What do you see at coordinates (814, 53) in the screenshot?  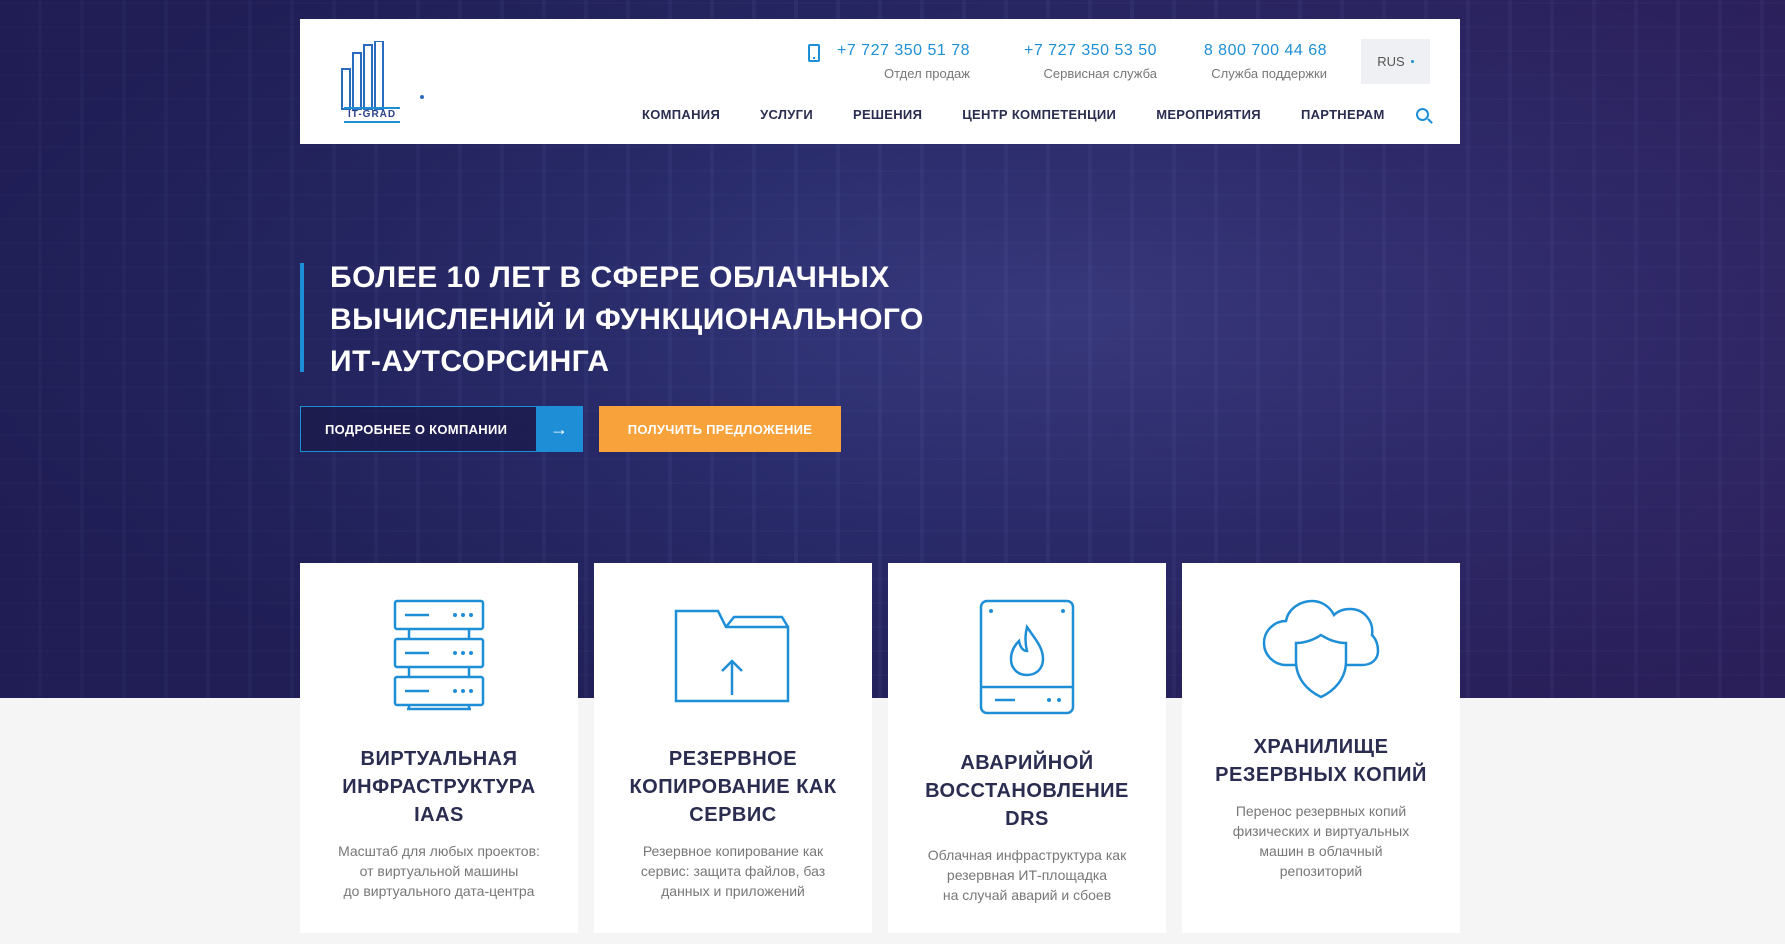 I see `mobile-phone-icon` at bounding box center [814, 53].